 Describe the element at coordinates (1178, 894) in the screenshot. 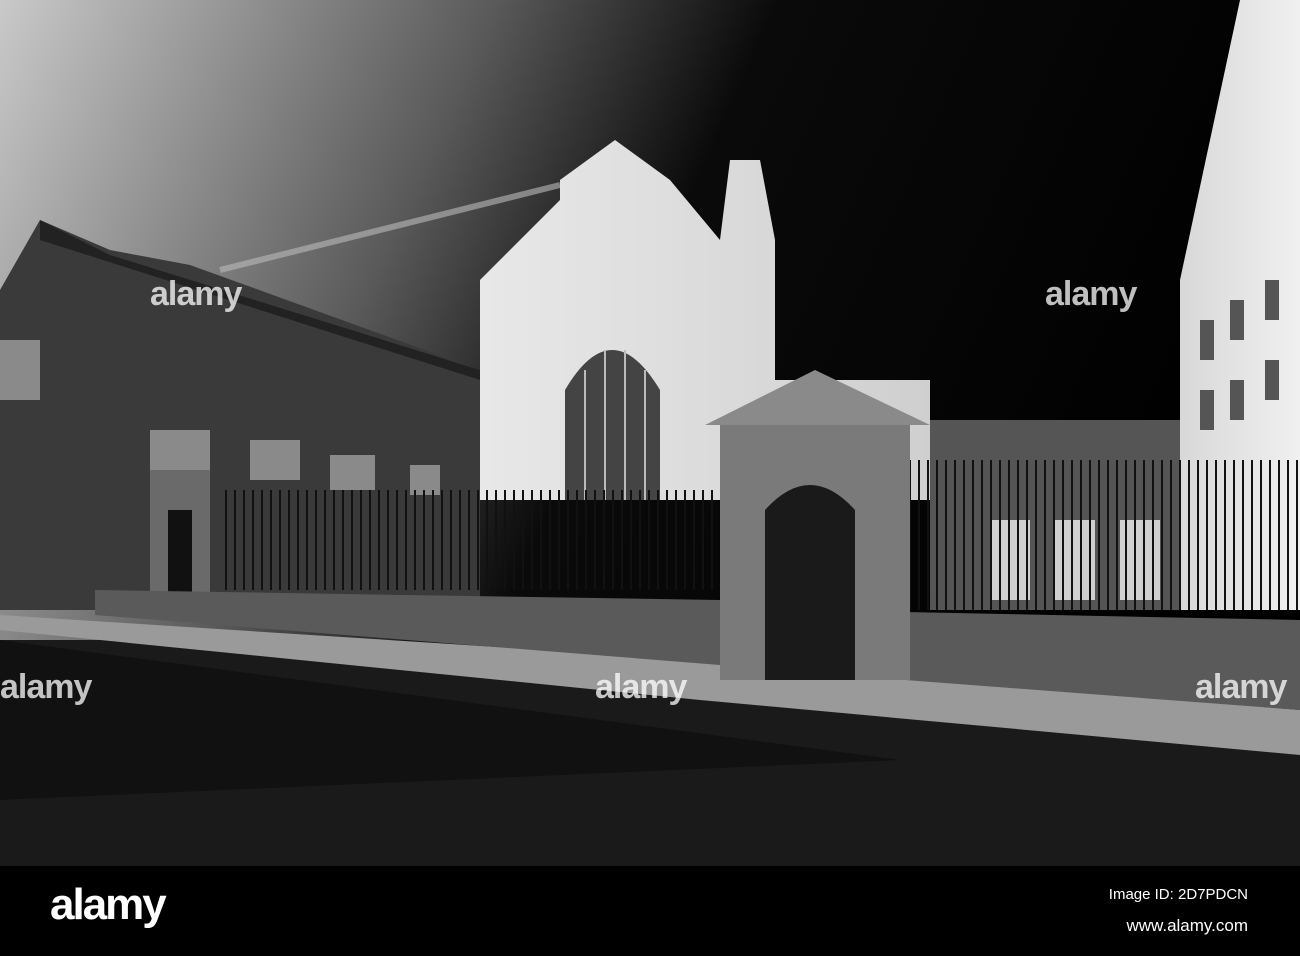

I see `image-id-label: Image ID: 2D7PDCN` at that location.